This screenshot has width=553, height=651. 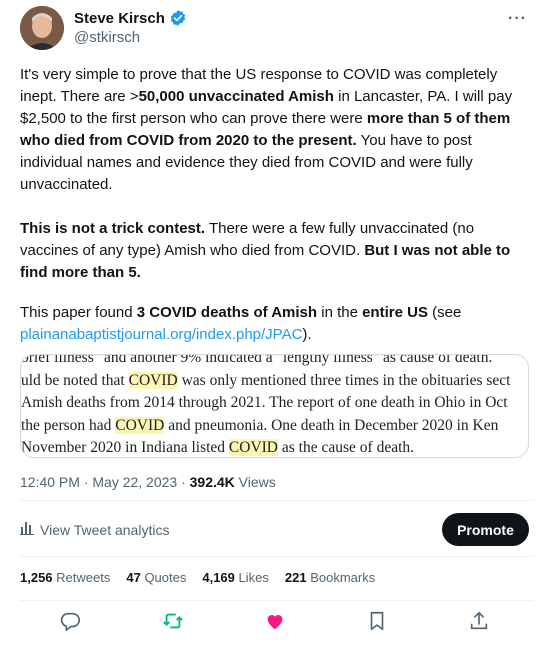 What do you see at coordinates (125, 447) in the screenshot?
I see `excerpt-text: November 2020 in Indiana listed` at bounding box center [125, 447].